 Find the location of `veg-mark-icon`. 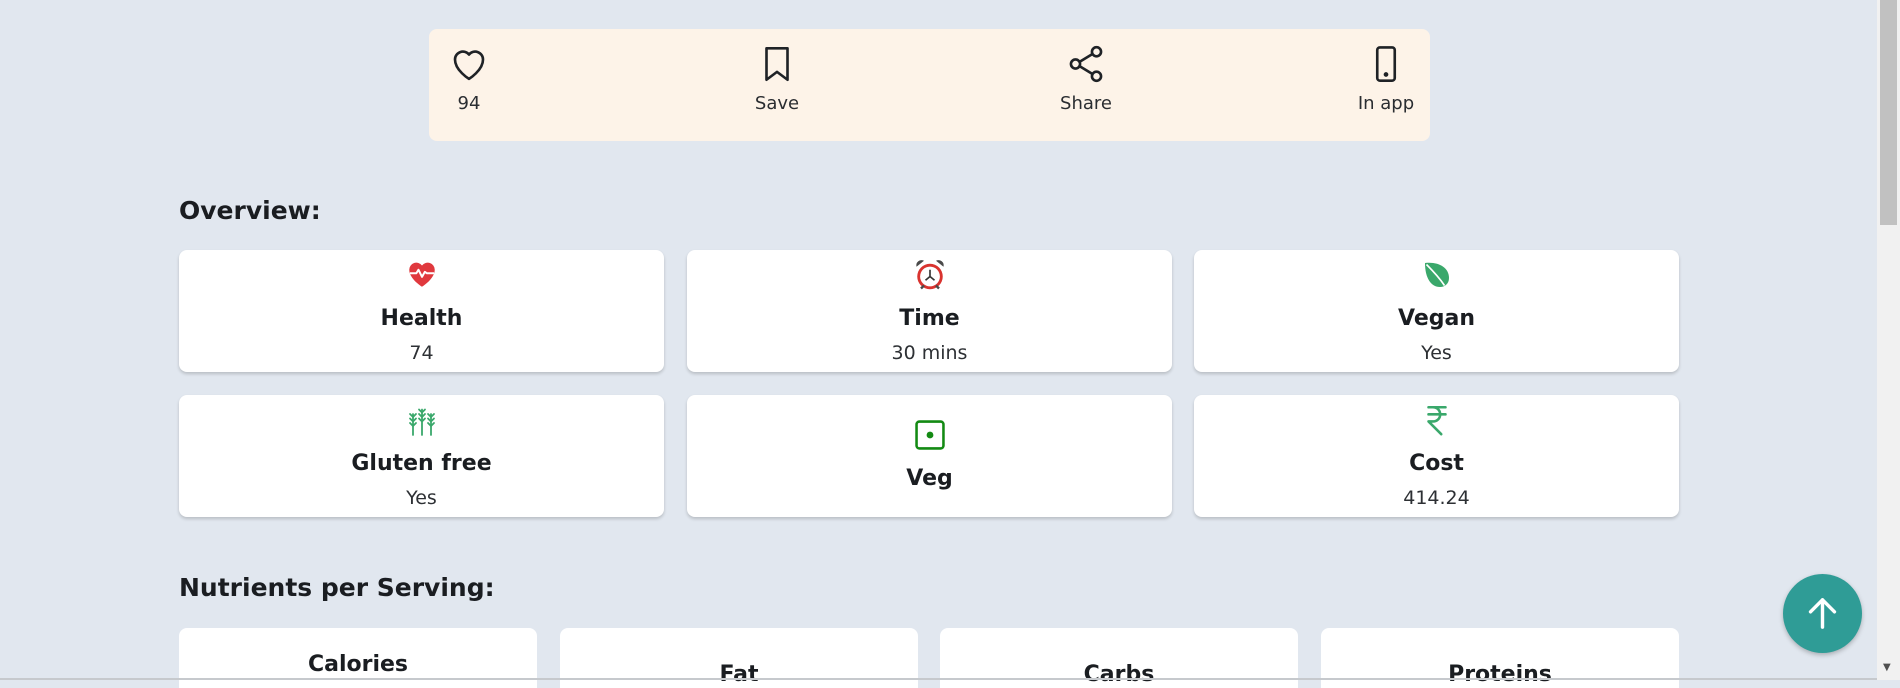

veg-mark-icon is located at coordinates (929, 435).